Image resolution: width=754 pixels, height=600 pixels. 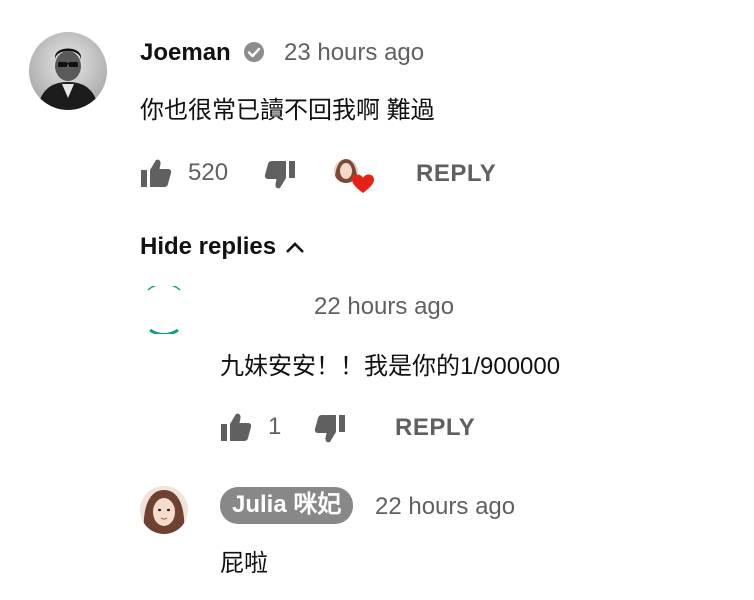 I want to click on chevron-up-icon, so click(x=295, y=247).